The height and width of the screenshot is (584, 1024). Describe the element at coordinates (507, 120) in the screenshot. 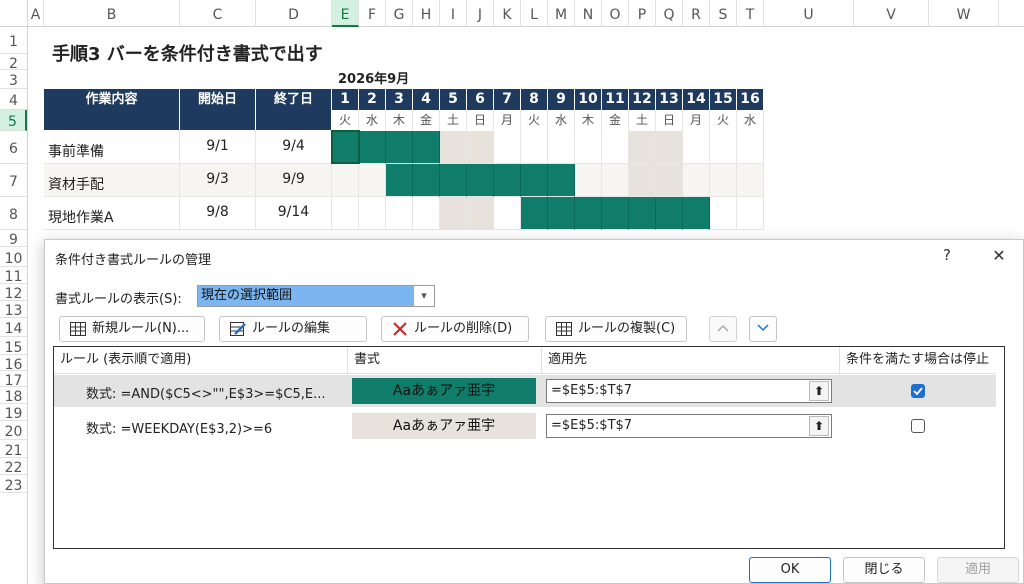

I see `weekday-7: 月` at that location.